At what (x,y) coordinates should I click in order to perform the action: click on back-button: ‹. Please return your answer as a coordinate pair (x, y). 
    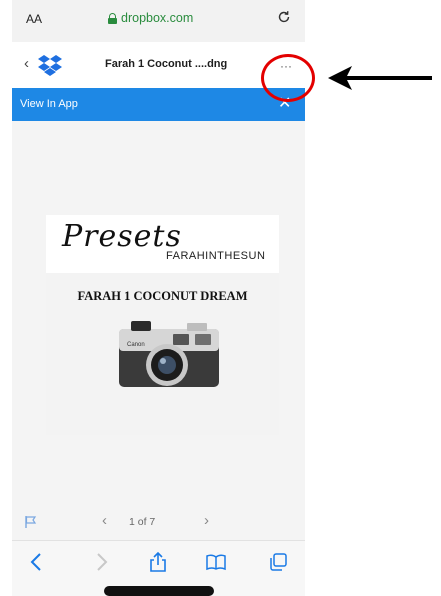
    Looking at the image, I should click on (26, 63).